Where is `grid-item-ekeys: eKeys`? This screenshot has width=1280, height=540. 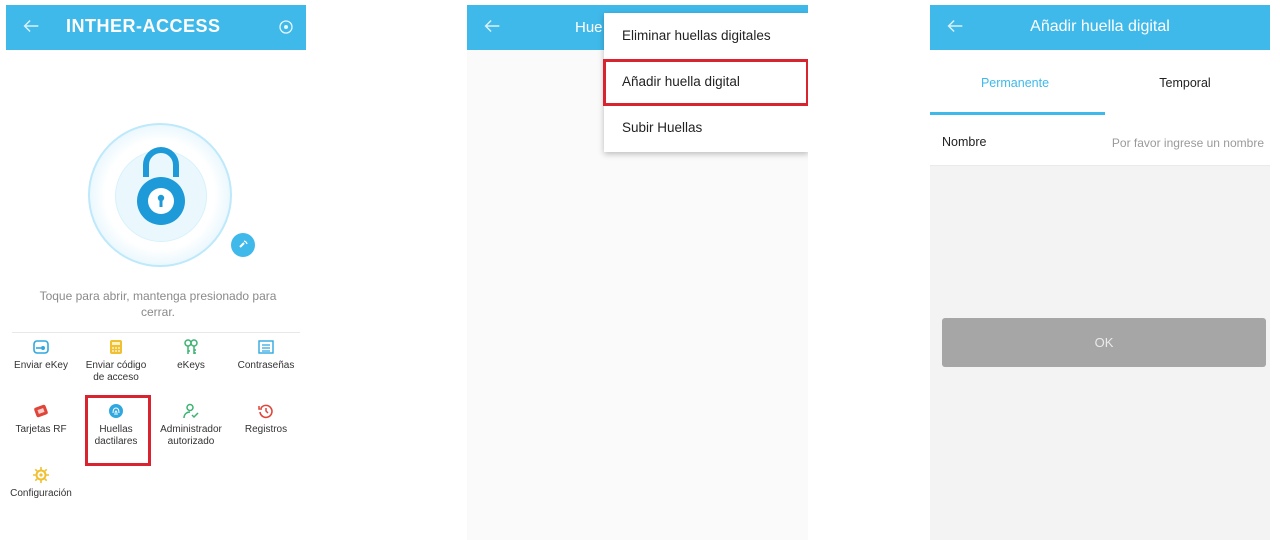
grid-item-ekeys: eKeys is located at coordinates (191, 355).